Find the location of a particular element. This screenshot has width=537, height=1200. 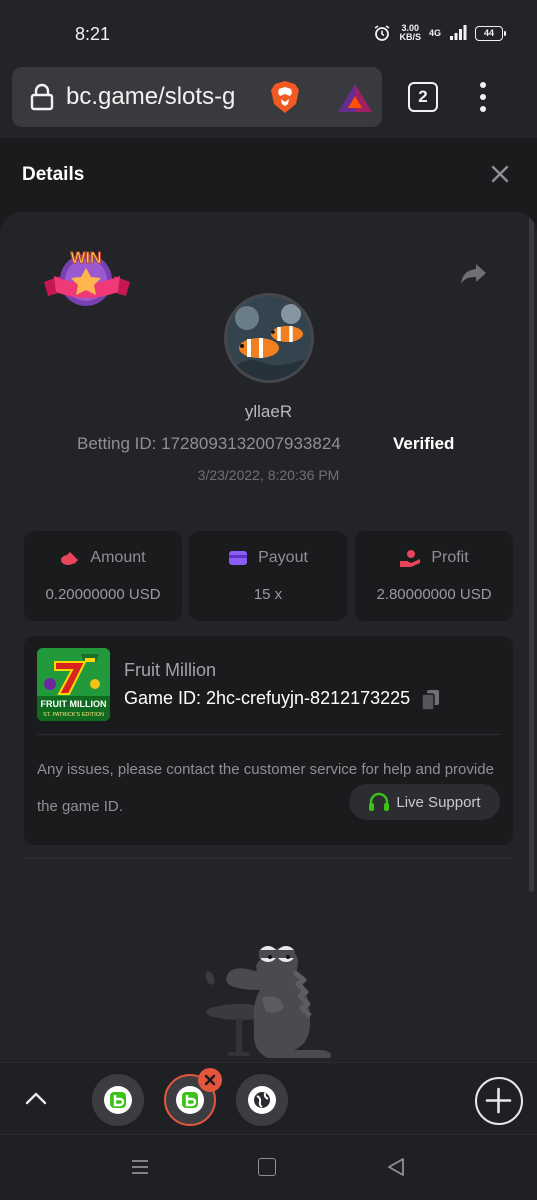

expand-tabs-button is located at coordinates (36, 1101).